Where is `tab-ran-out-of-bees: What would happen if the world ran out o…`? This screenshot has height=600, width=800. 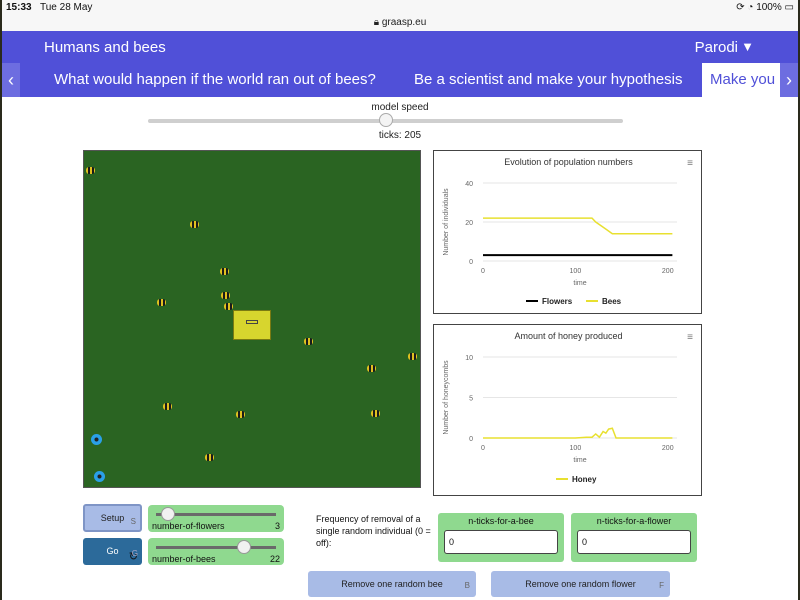
tab-ran-out-of-bees: What would happen if the world ran out o… is located at coordinates (215, 80).